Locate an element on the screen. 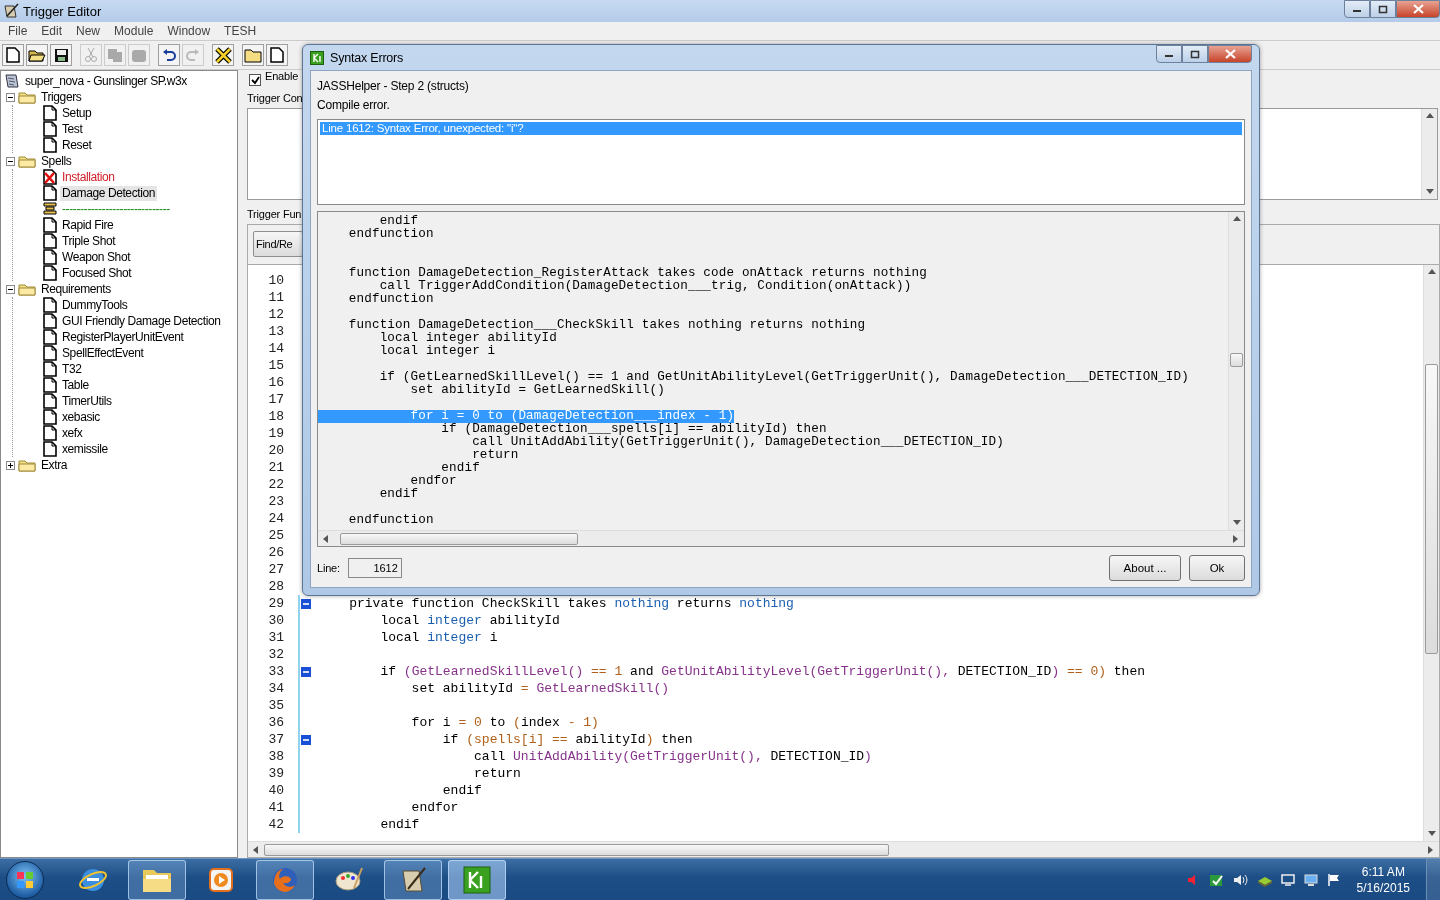 The height and width of the screenshot is (900, 1440). line-number: 25 is located at coordinates (276, 535).